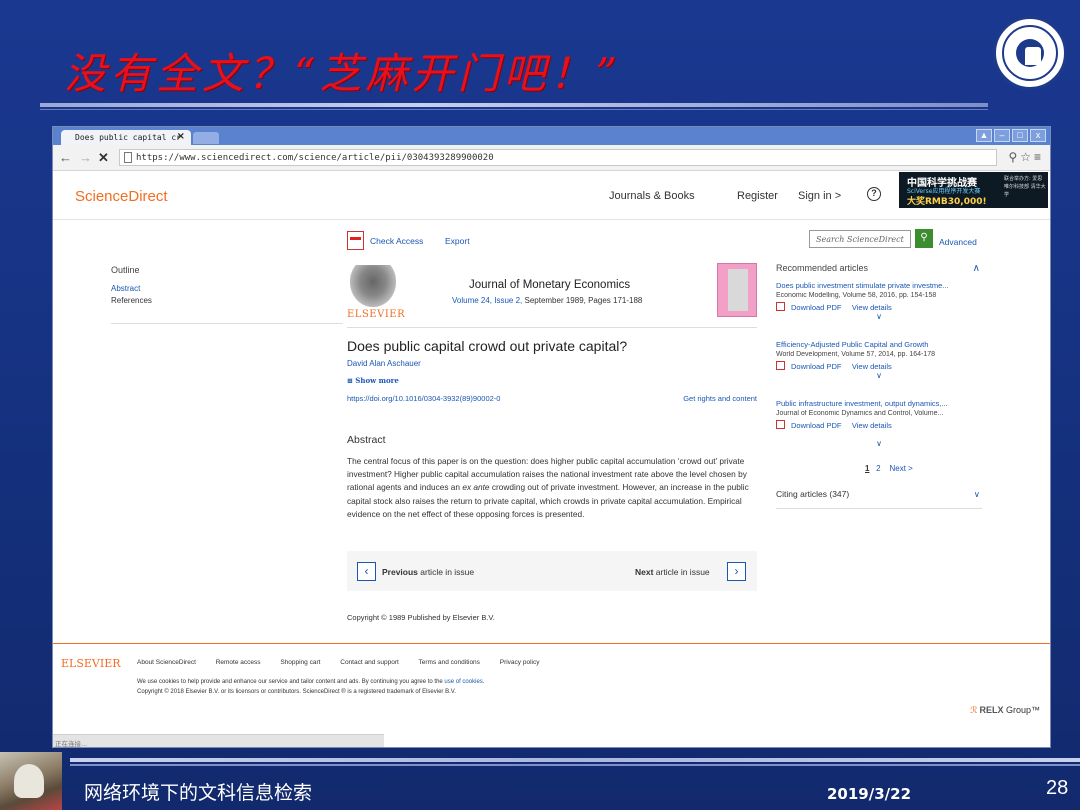 This screenshot has height=810, width=1080. What do you see at coordinates (551, 643) in the screenshot?
I see `footer-divider` at bounding box center [551, 643].